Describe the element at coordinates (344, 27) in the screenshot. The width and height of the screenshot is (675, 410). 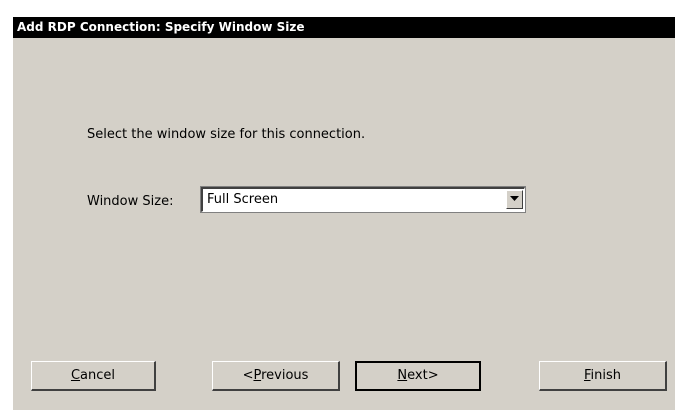
I see `window-title: Add RDP Connection: Specify Window Size` at that location.